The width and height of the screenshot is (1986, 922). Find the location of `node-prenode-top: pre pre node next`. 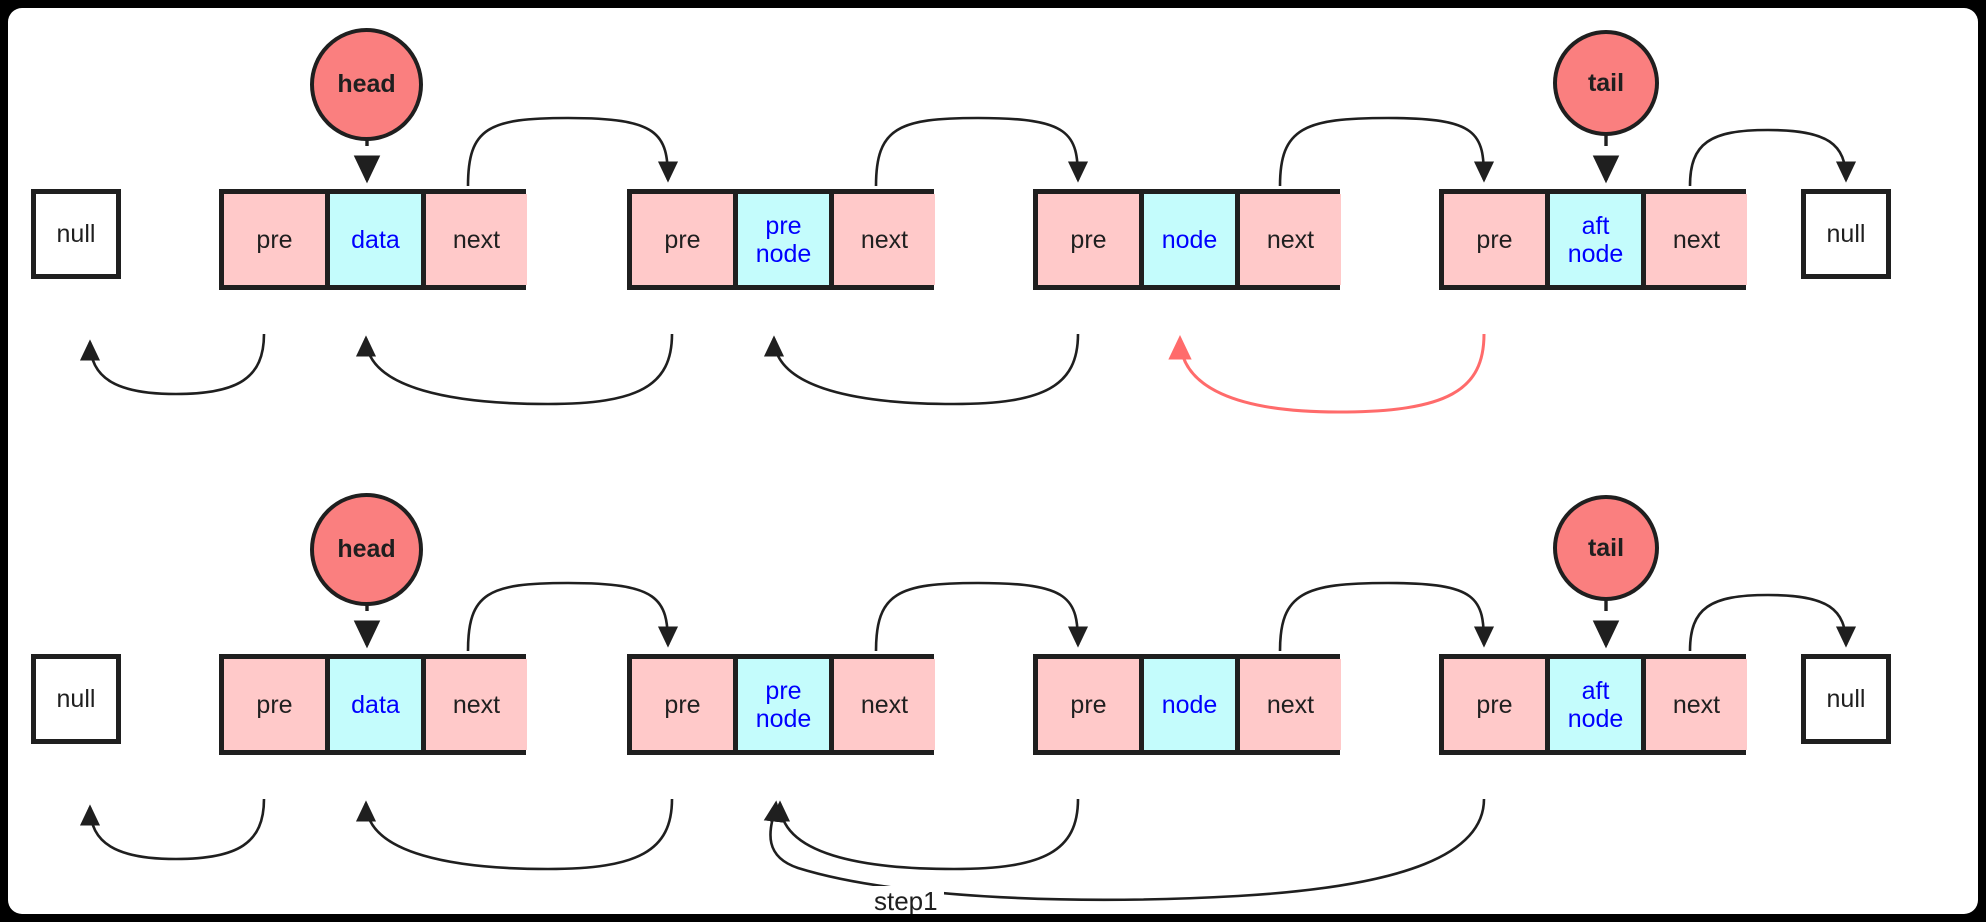

node-prenode-top: pre pre node next is located at coordinates (781, 239).